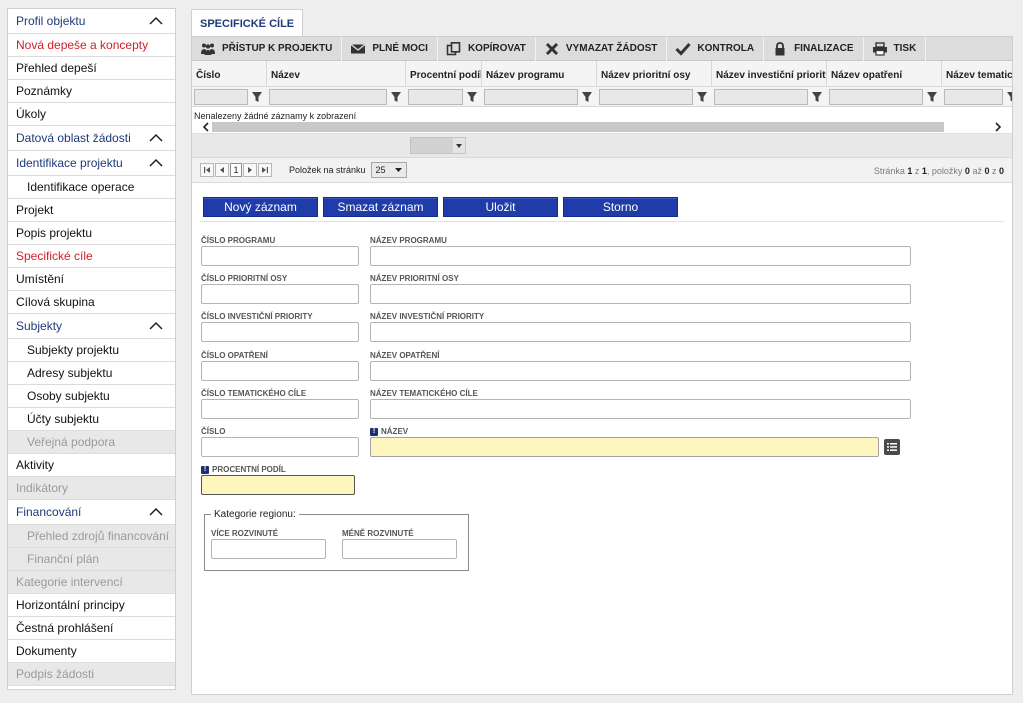 Image resolution: width=1023 pixels, height=703 pixels. What do you see at coordinates (260, 207) in the screenshot?
I see `new-record-button: Nový záznam` at bounding box center [260, 207].